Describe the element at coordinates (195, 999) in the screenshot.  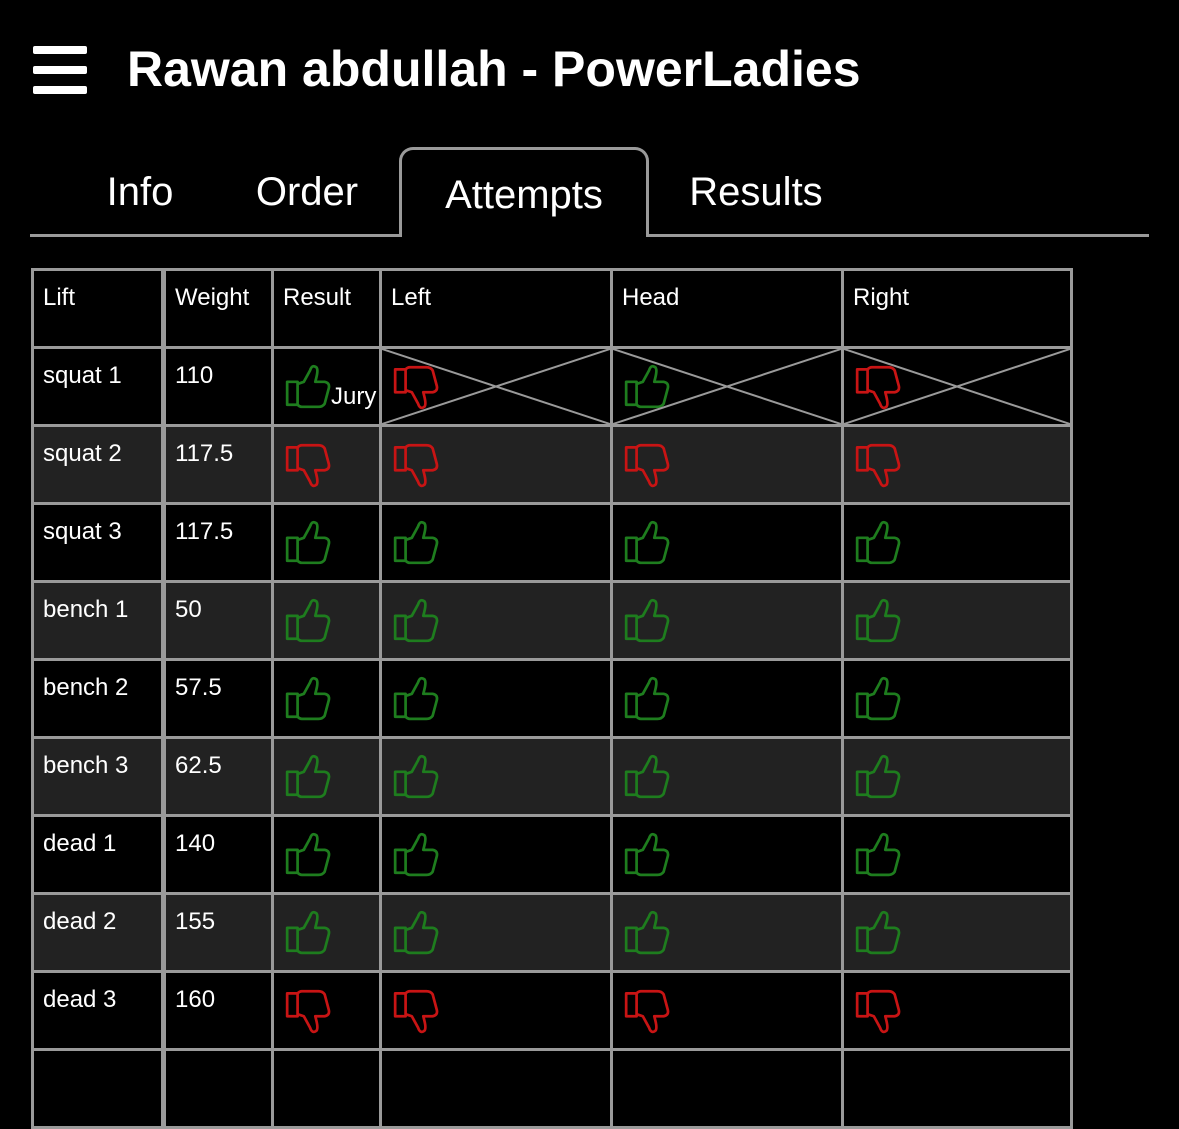
I see `weight-value: 160` at that location.